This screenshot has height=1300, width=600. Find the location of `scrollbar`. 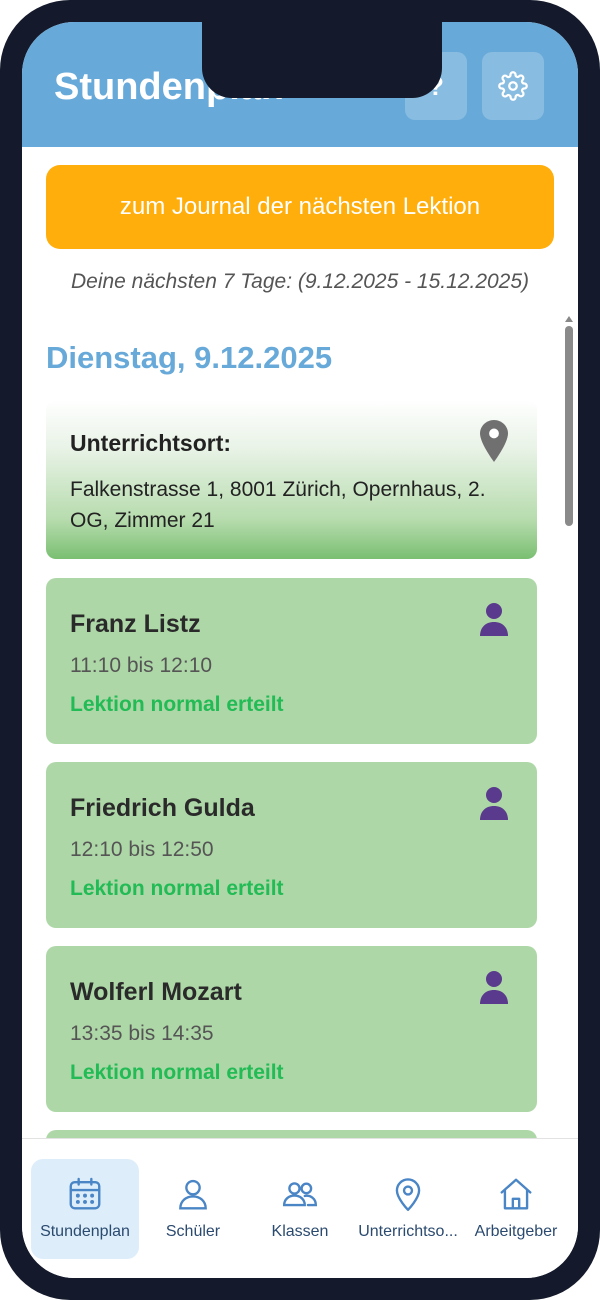

scrollbar is located at coordinates (569, 421).